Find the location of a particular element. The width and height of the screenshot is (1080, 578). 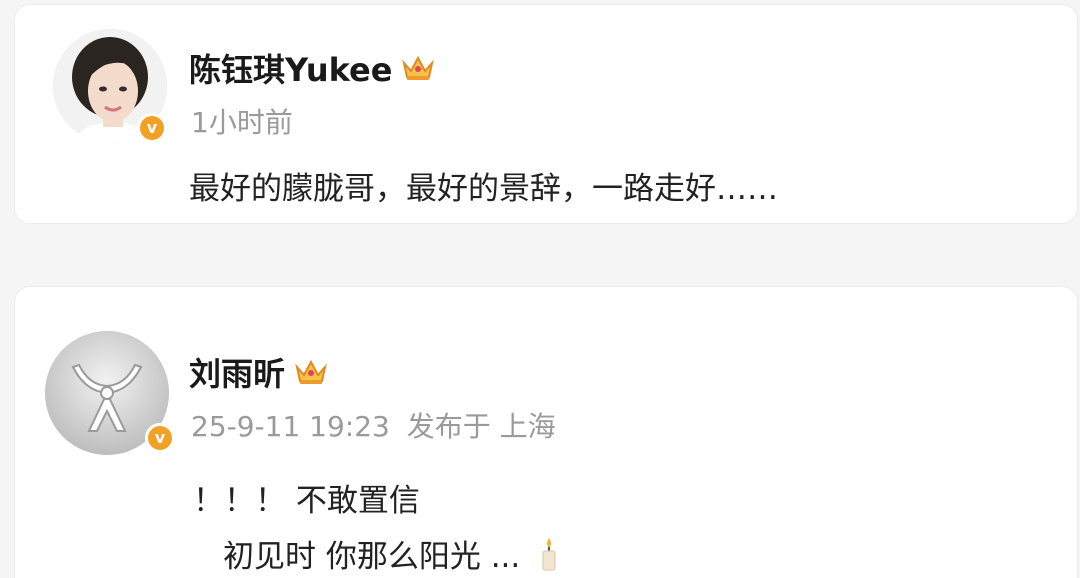

post-meta: 25-9-11 19:23 发布于 上海 is located at coordinates (373, 425).